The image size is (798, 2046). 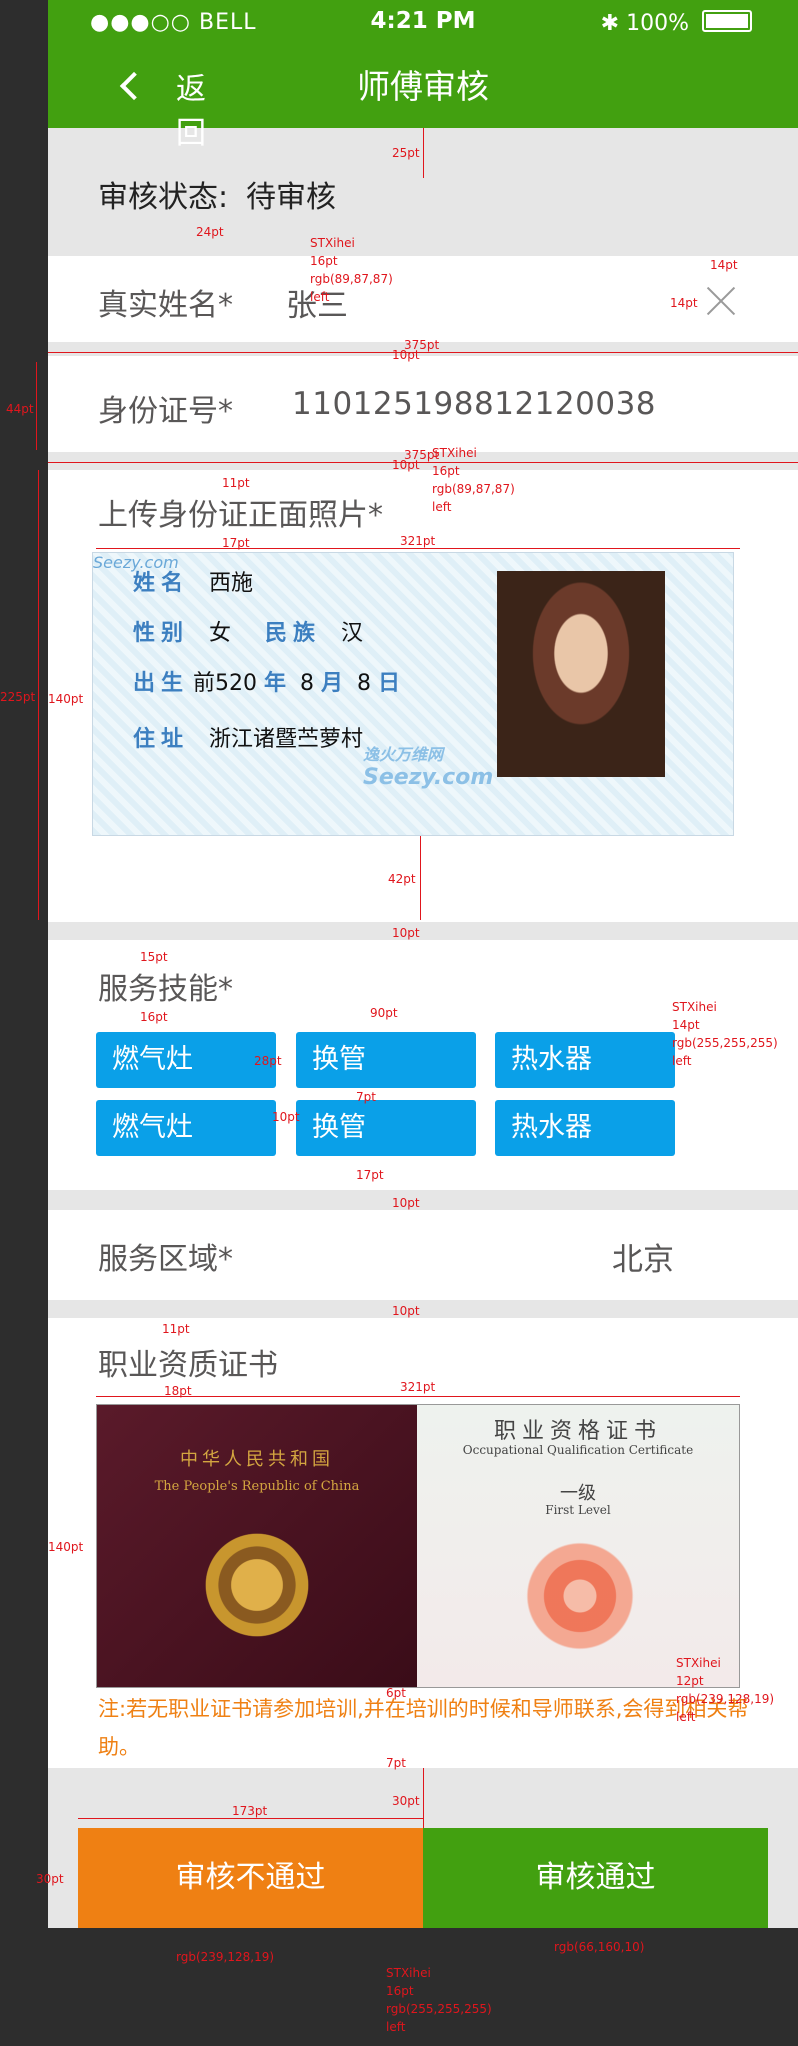 I want to click on seal-icon, so click(x=580, y=1596).